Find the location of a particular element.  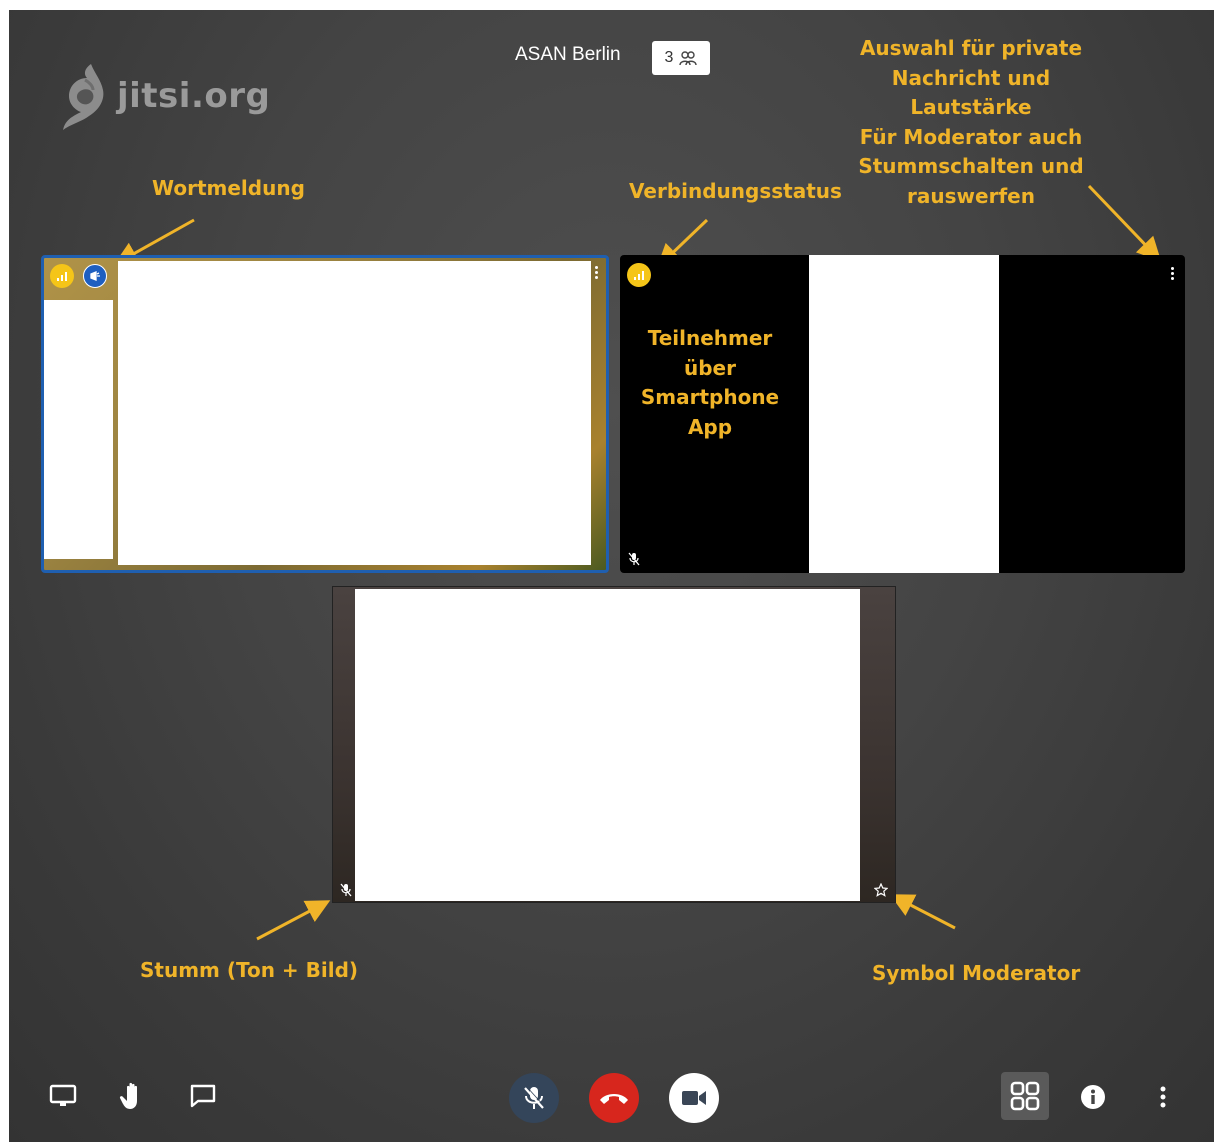

annotation-teilnehmer-line: über is located at coordinates (710, 367).